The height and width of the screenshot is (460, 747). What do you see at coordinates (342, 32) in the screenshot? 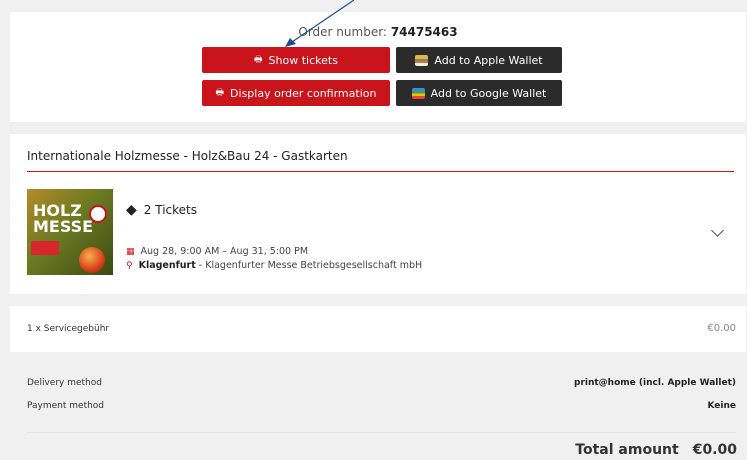
I see `order-number-label: Order number:` at bounding box center [342, 32].